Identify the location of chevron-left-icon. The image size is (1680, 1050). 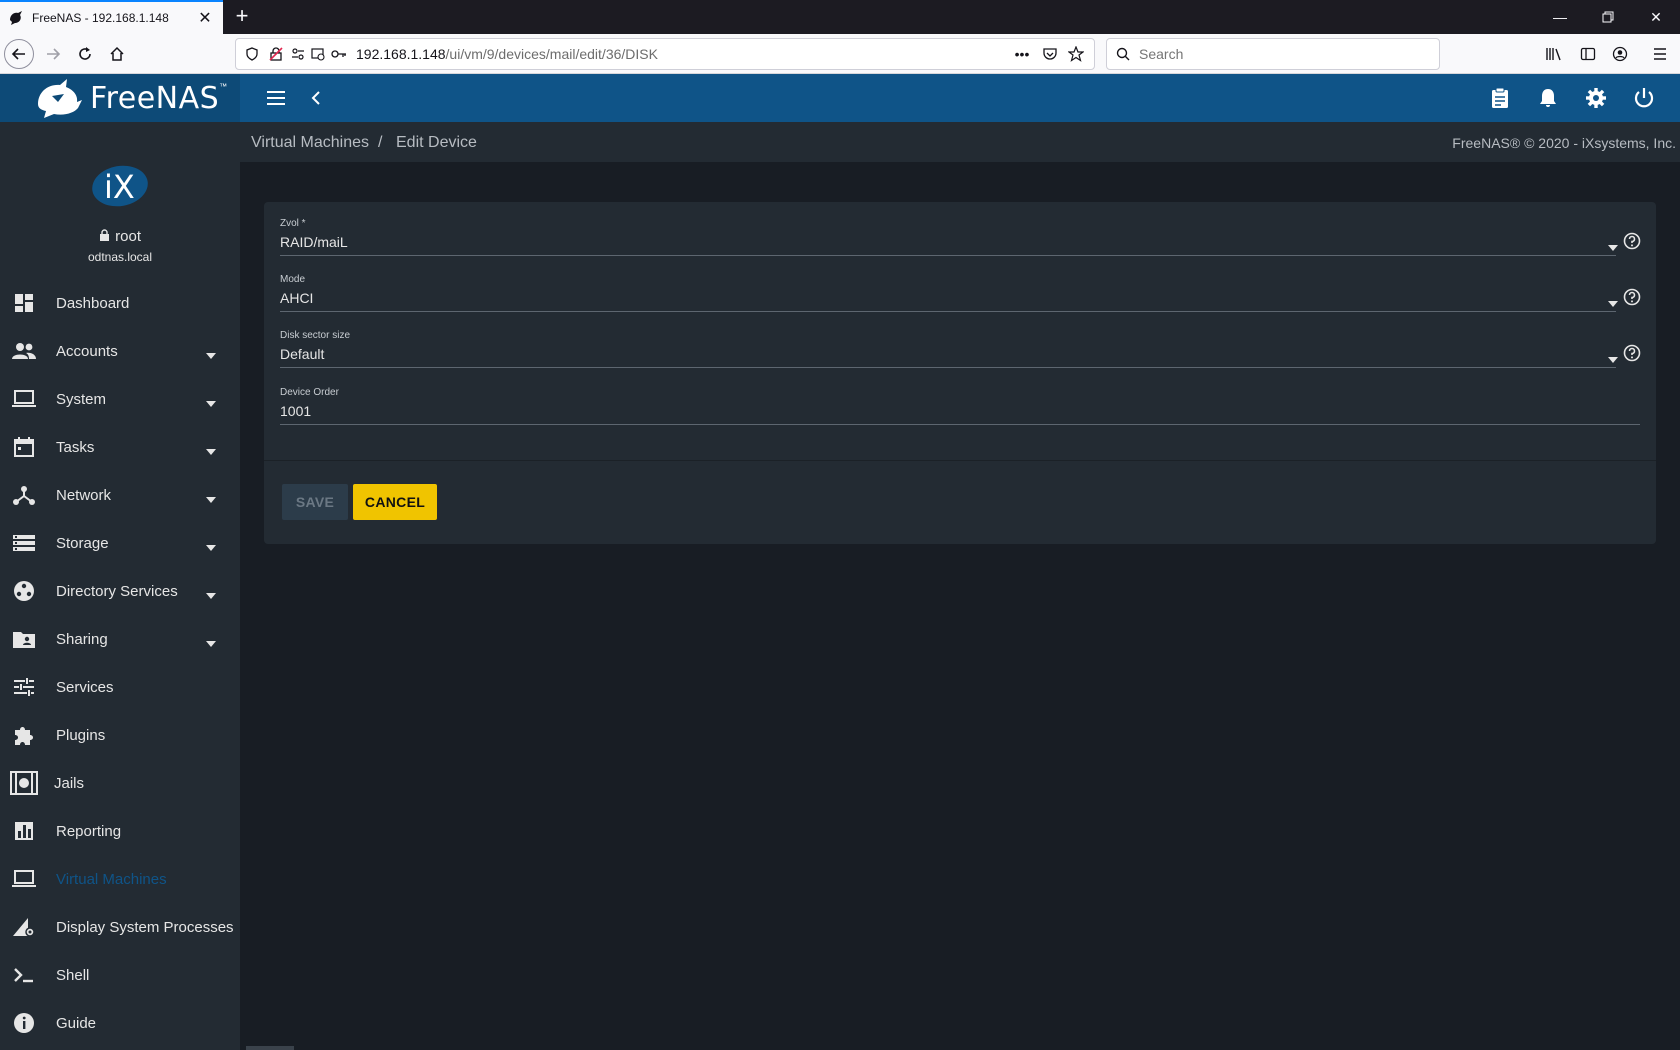
(316, 98).